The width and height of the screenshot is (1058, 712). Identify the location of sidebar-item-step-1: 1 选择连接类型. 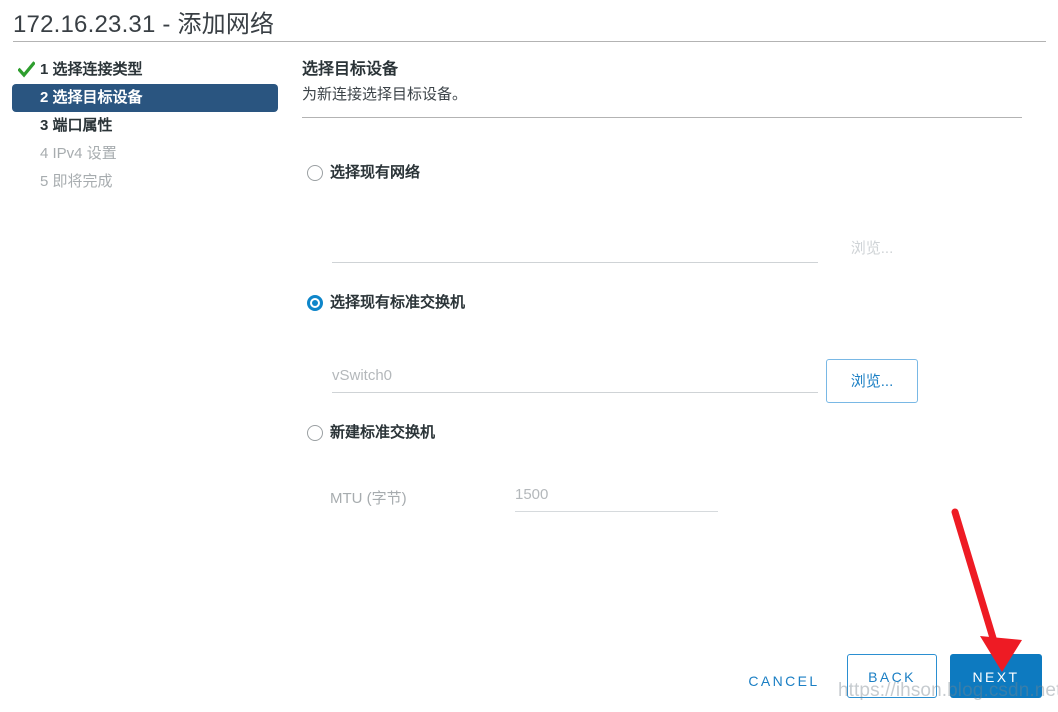
(145, 70).